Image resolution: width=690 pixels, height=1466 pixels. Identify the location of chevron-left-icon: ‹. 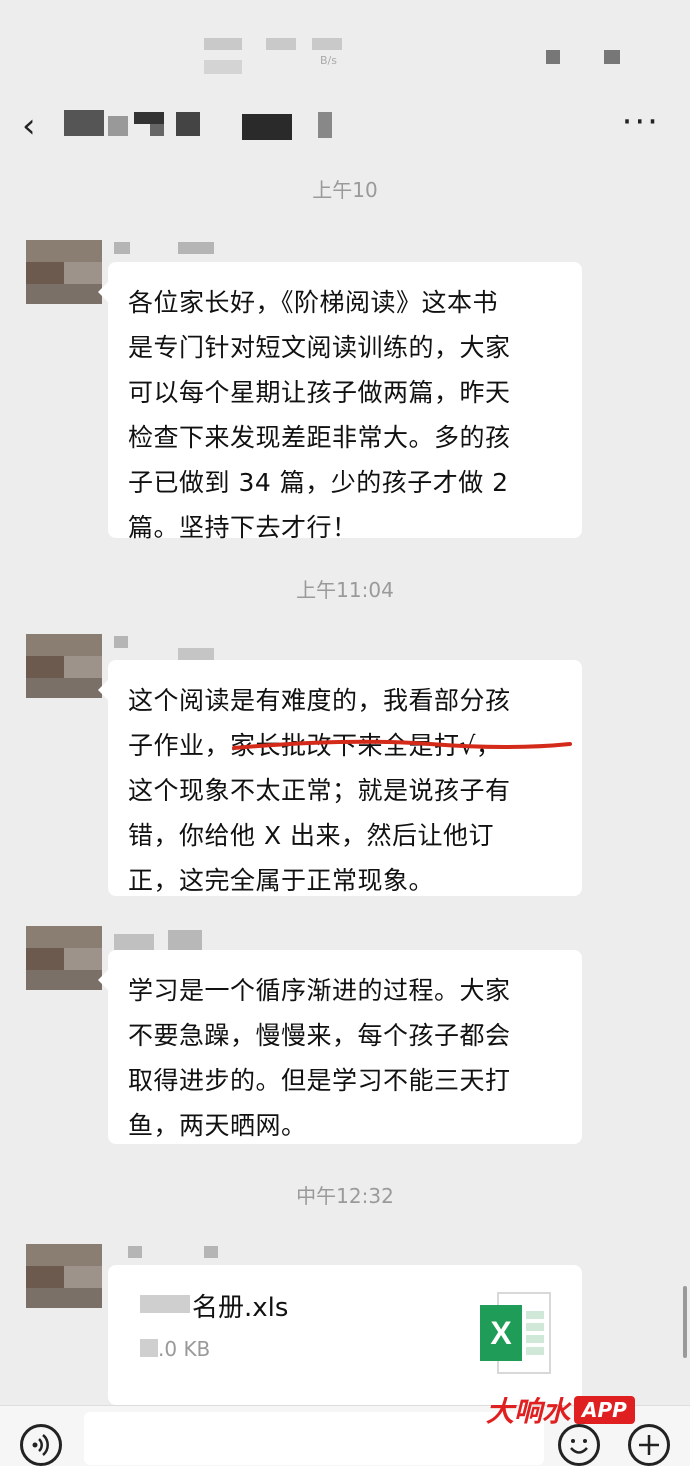
(29, 126).